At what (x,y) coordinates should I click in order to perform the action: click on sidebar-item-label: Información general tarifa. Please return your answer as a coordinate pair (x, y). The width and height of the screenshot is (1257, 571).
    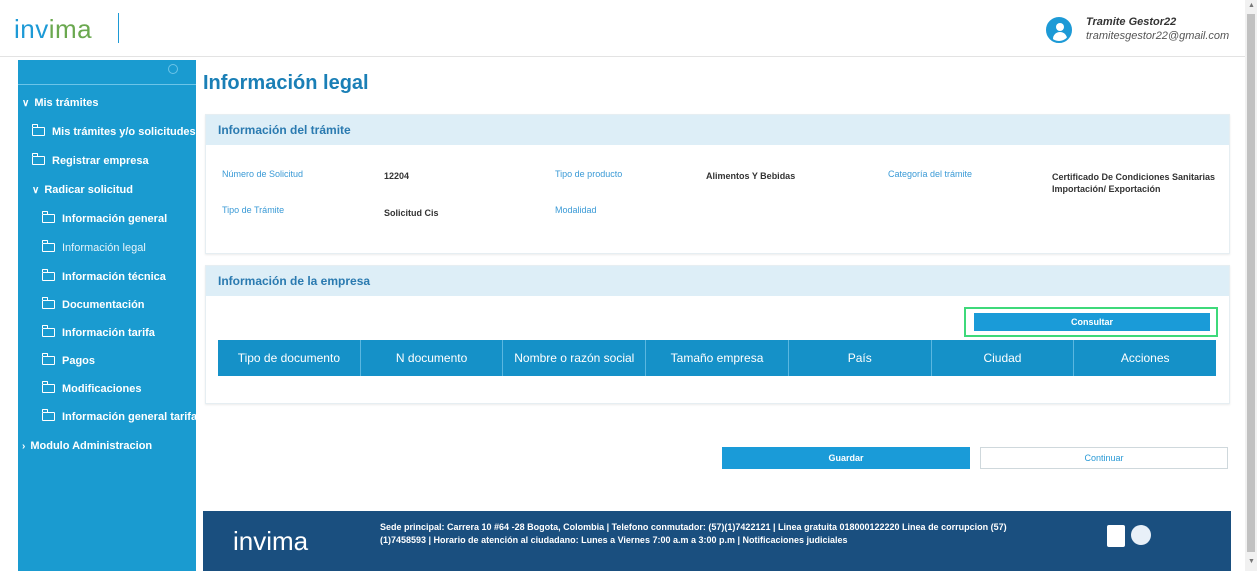
    Looking at the image, I should click on (130, 417).